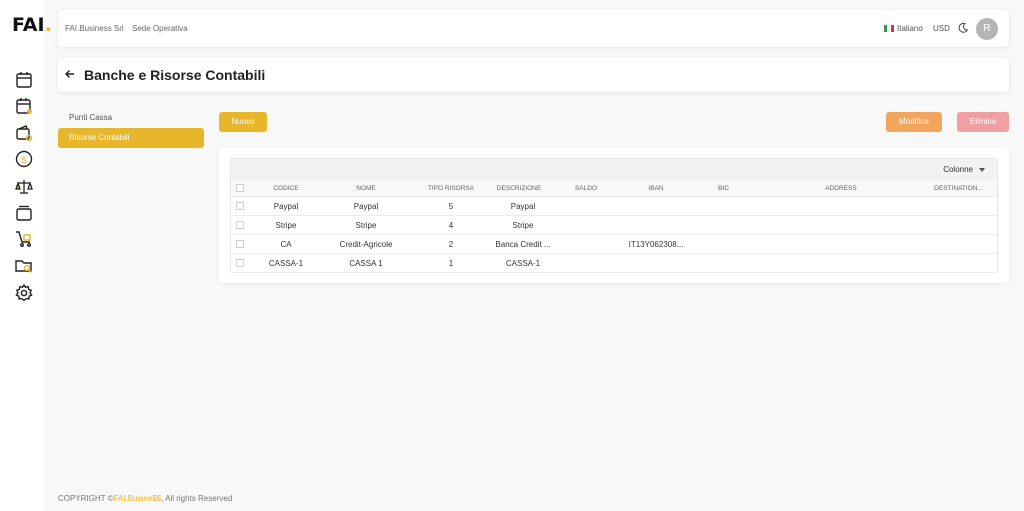 The image size is (1024, 511). What do you see at coordinates (586, 188) in the screenshot?
I see `header-saldo: SALDO` at bounding box center [586, 188].